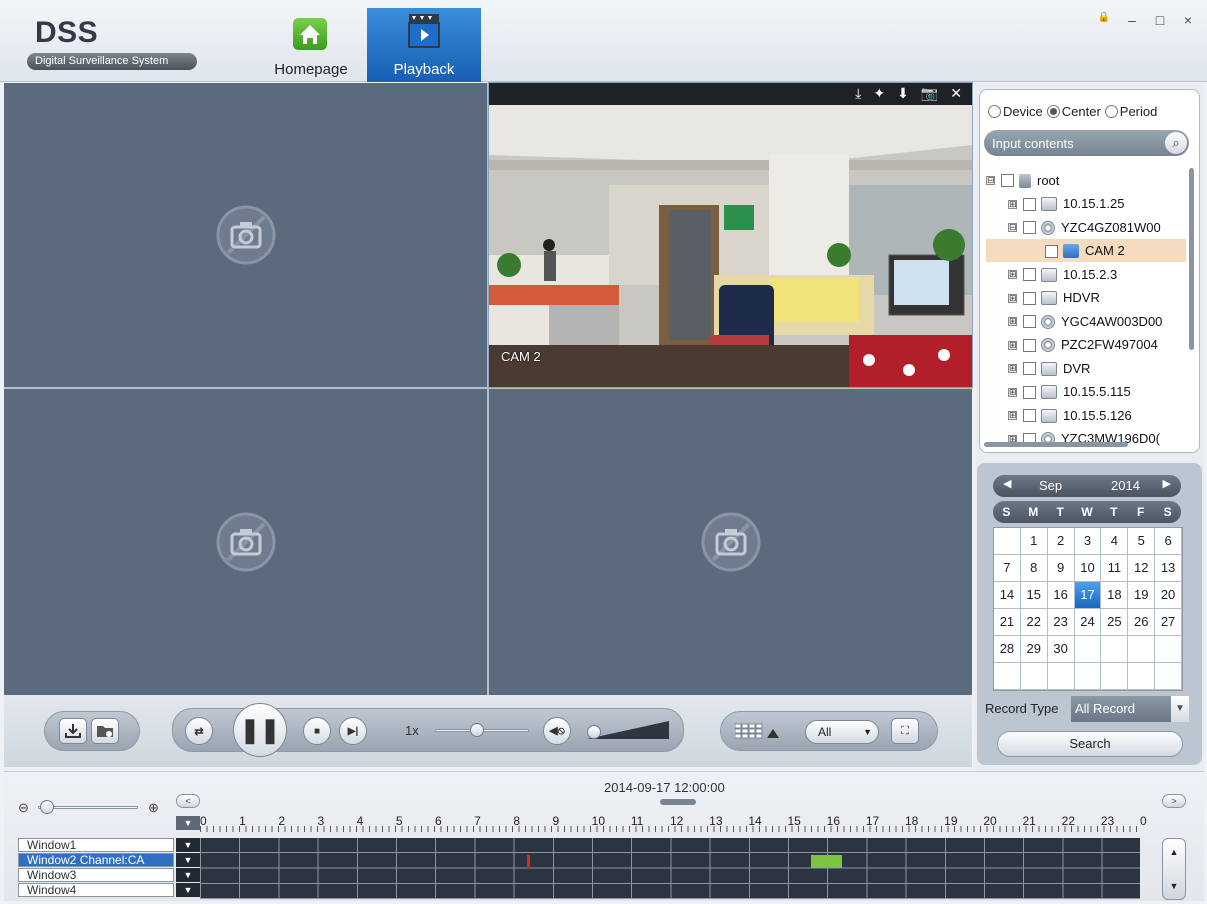 This screenshot has height=904, width=1207. I want to click on calendar-day: 27, so click(1168, 622).